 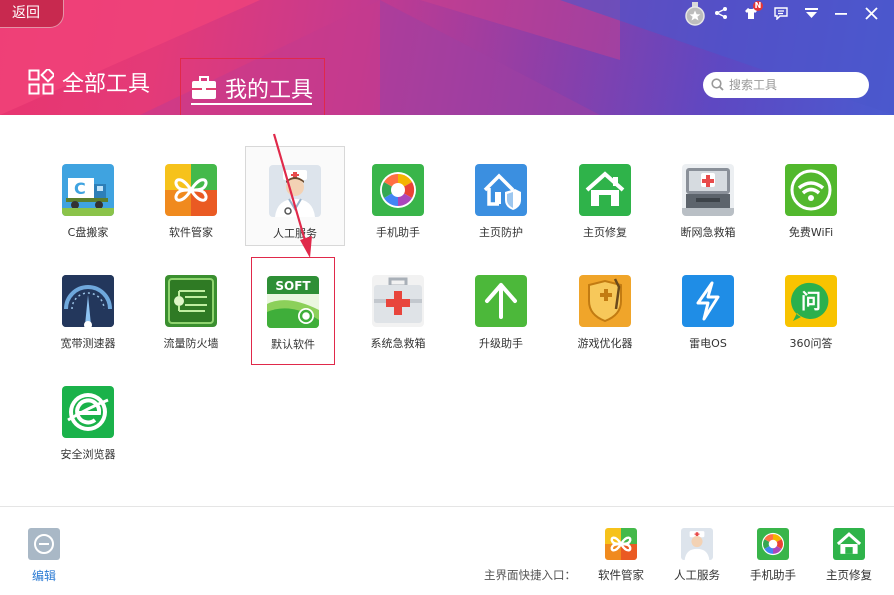 I want to click on quick-item: 人工服务, so click(x=697, y=555).